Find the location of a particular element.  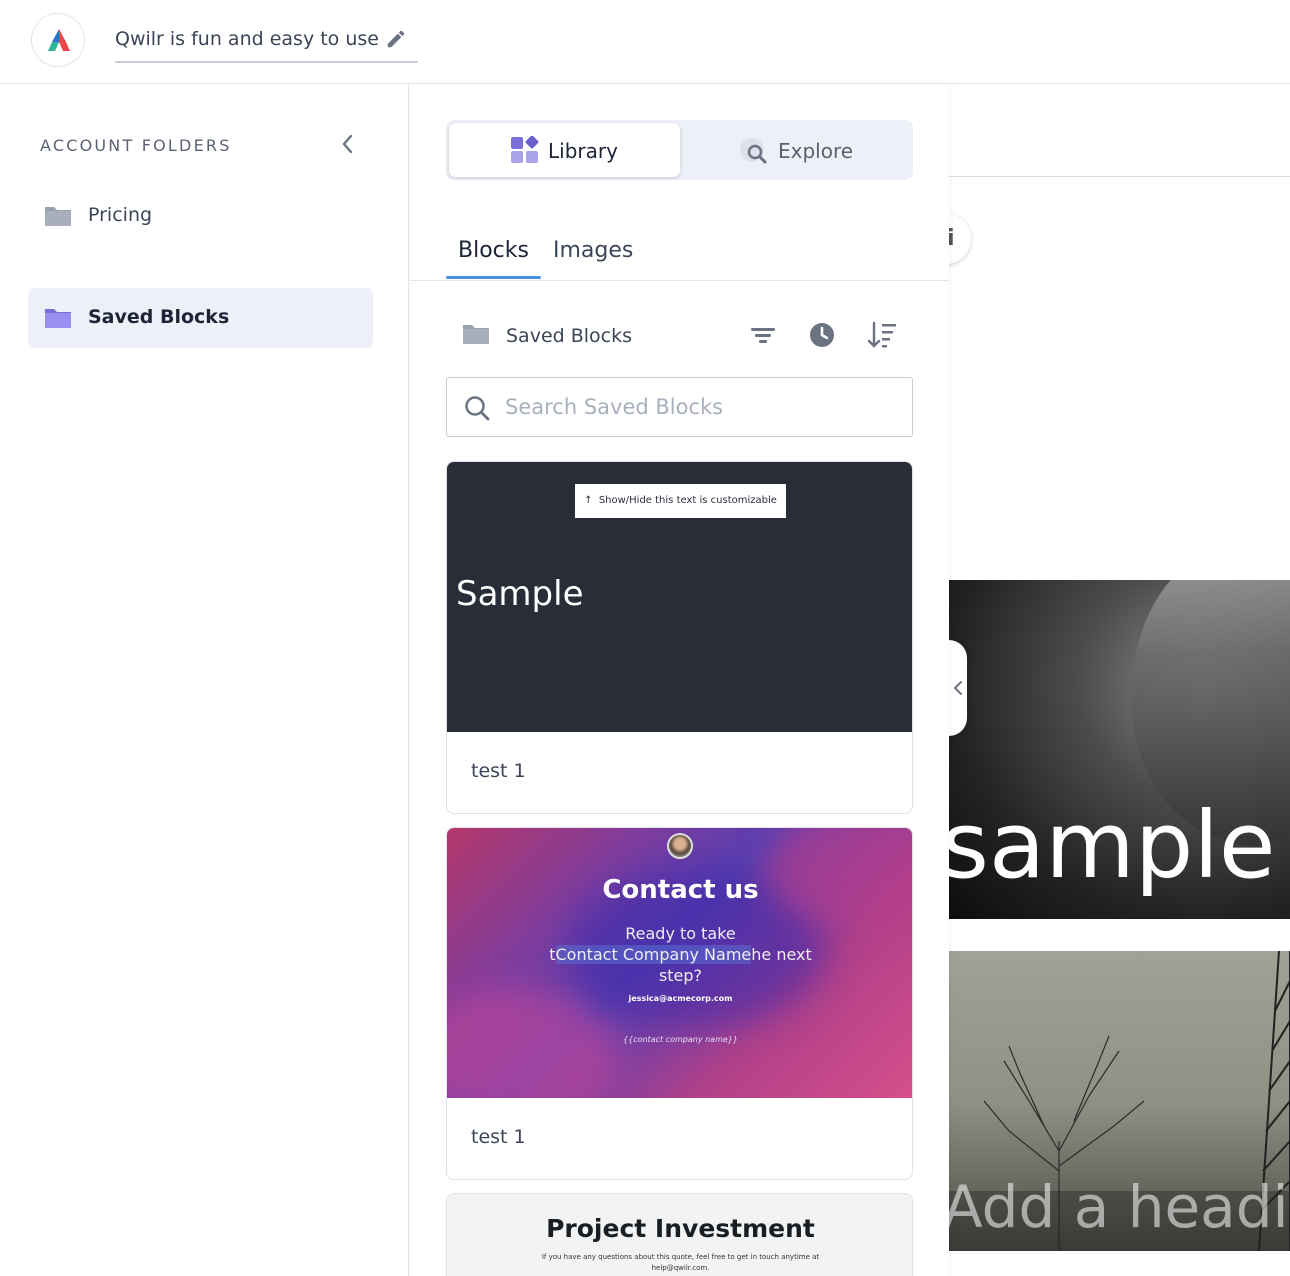

document-title-field: Qwilr is fun and easy to use is located at coordinates (266, 42).